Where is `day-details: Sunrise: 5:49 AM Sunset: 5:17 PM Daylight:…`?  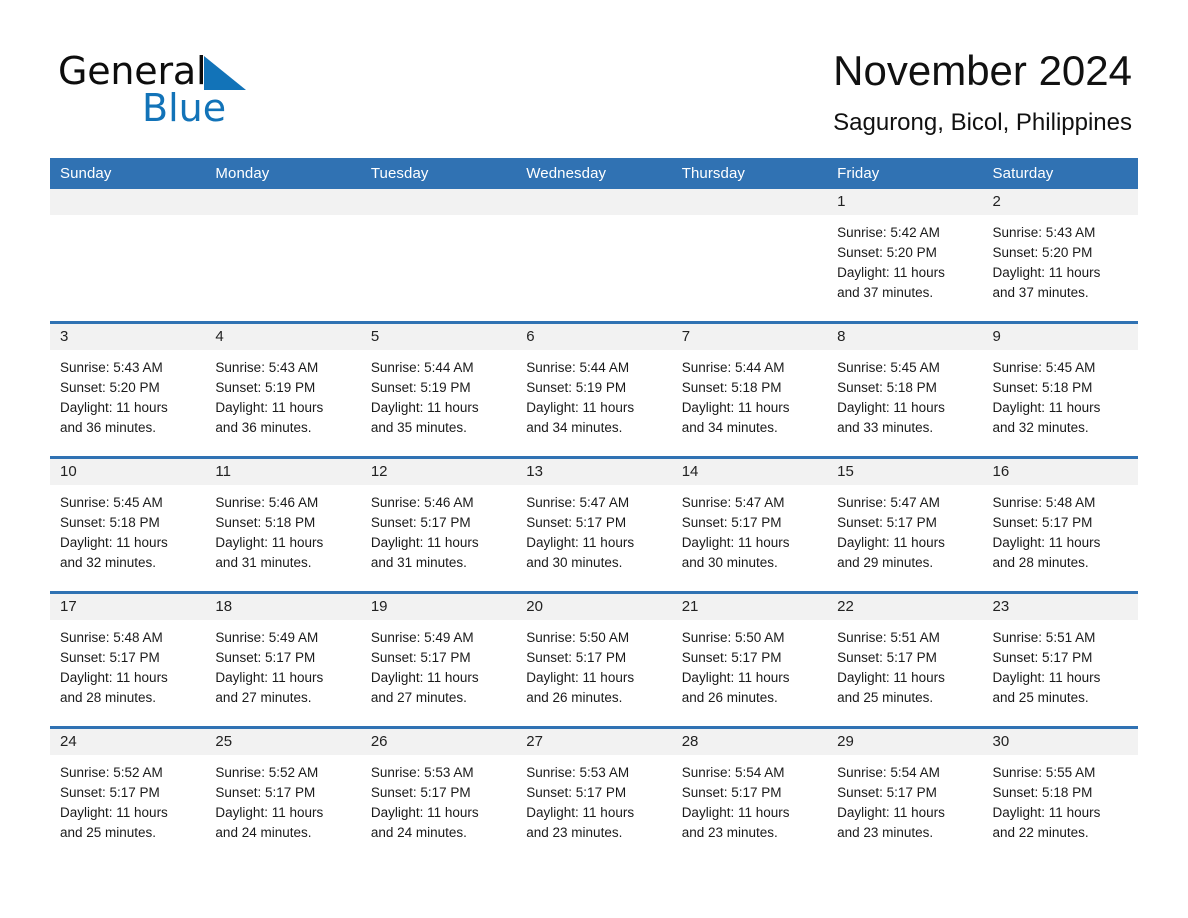
day-details: Sunrise: 5:49 AM Sunset: 5:17 PM Daylight:… is located at coordinates (438, 664).